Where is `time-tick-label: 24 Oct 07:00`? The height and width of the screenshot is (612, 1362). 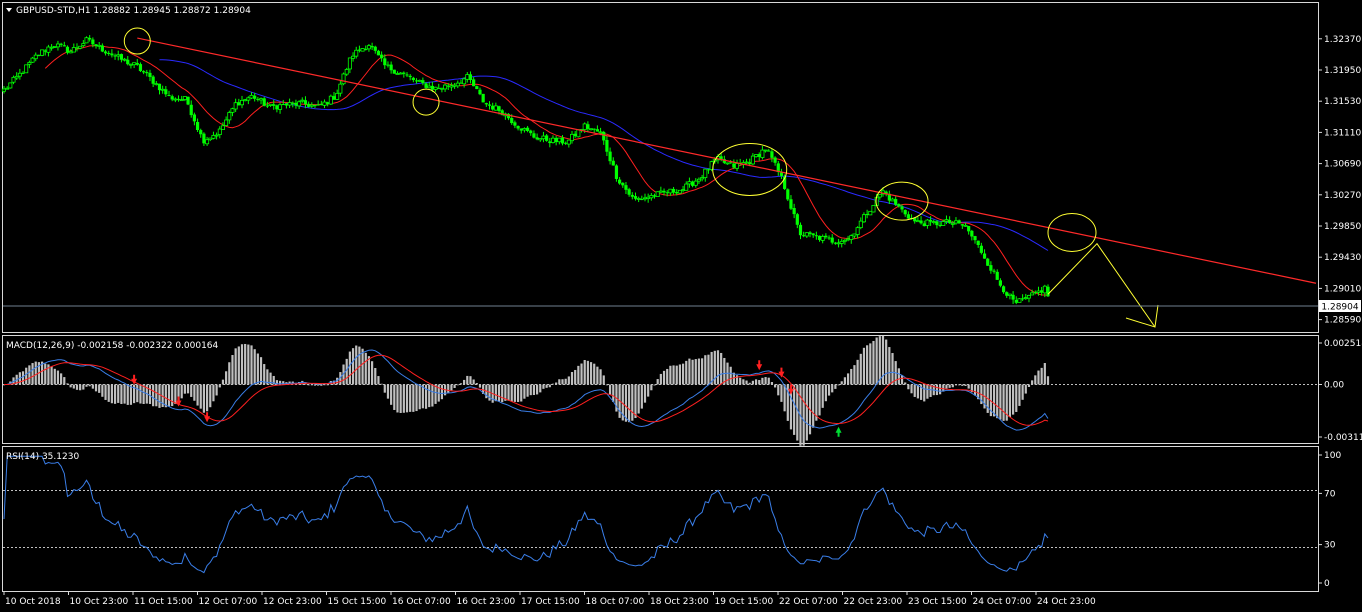
time-tick-label: 24 Oct 07:00 is located at coordinates (1002, 602).